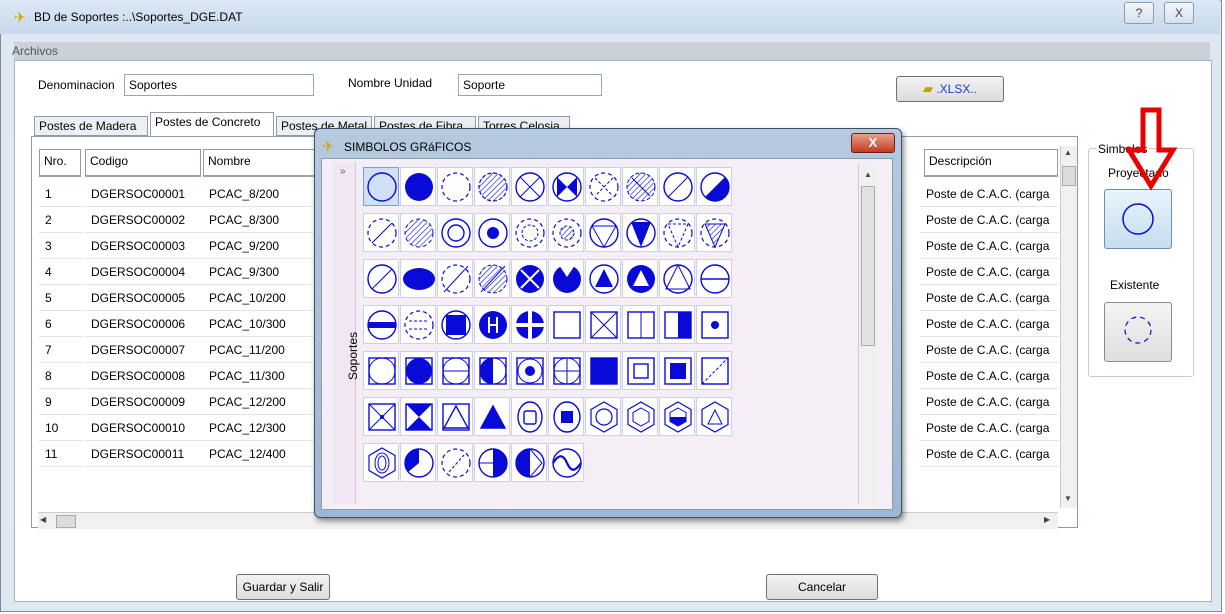  I want to click on cell-nombre: PCAC_9/300, so click(259, 272).